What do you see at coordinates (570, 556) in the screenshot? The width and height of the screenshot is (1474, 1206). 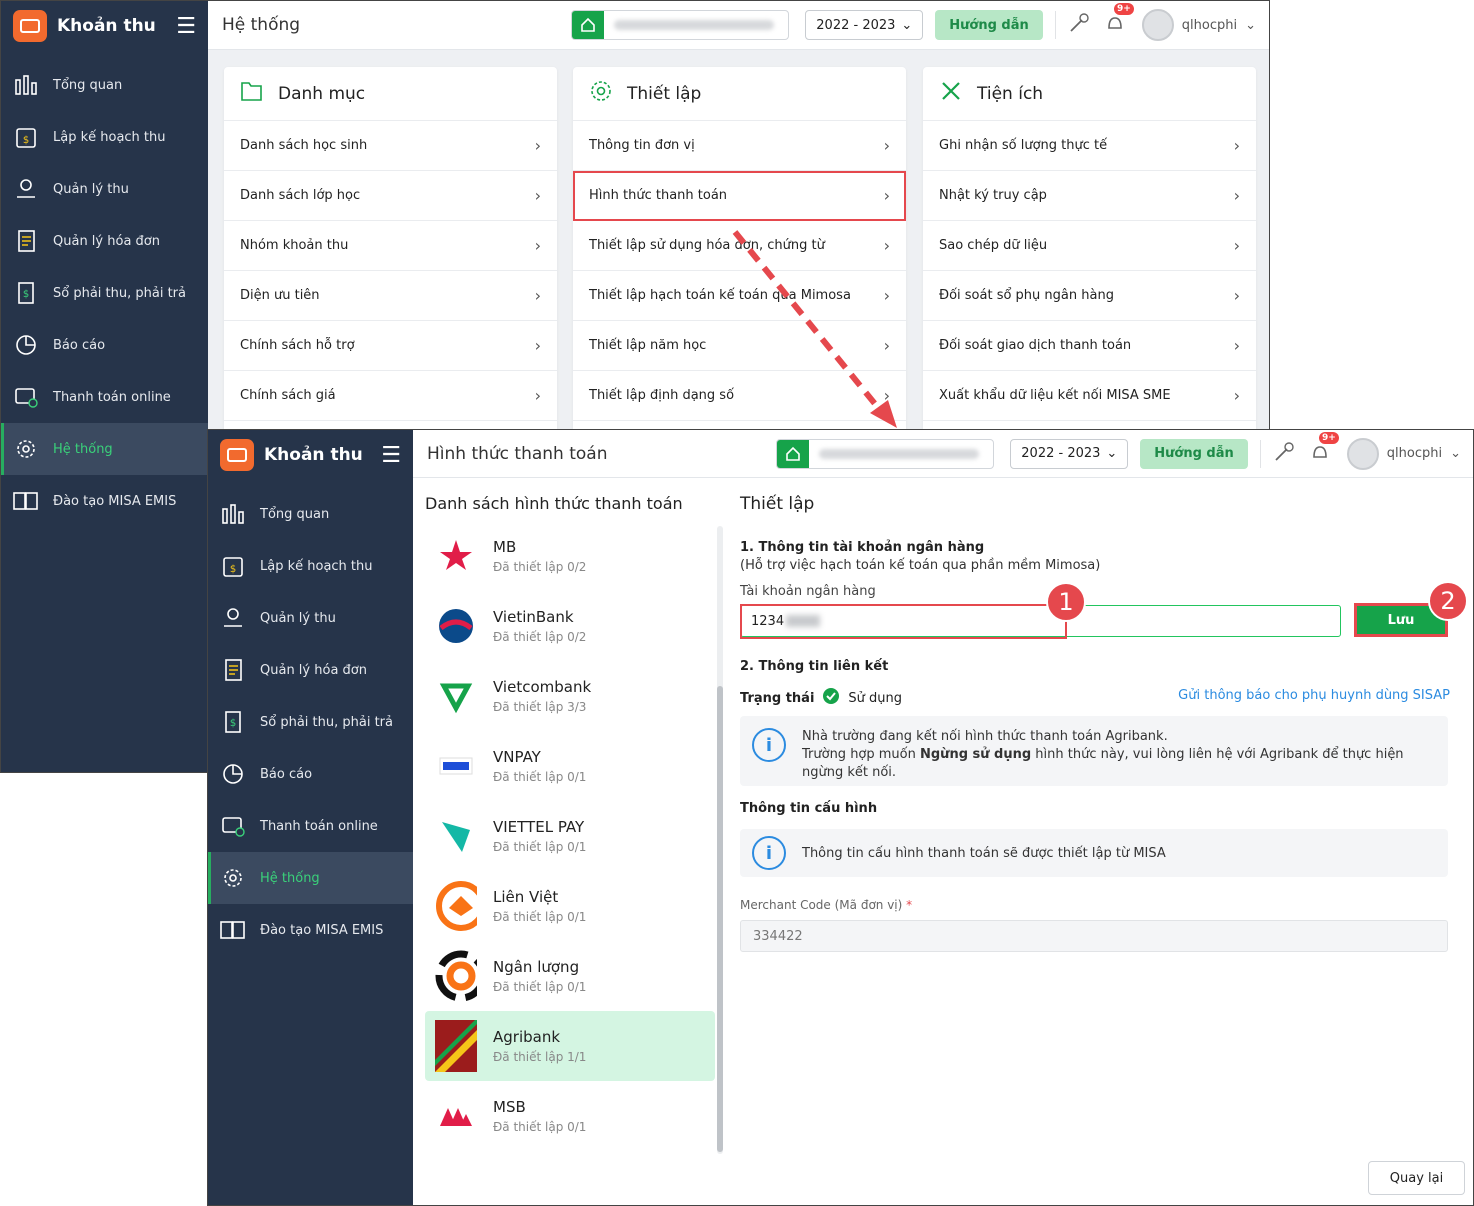 I see `bank-item: MB Đã thiết lập 0/2` at bounding box center [570, 556].